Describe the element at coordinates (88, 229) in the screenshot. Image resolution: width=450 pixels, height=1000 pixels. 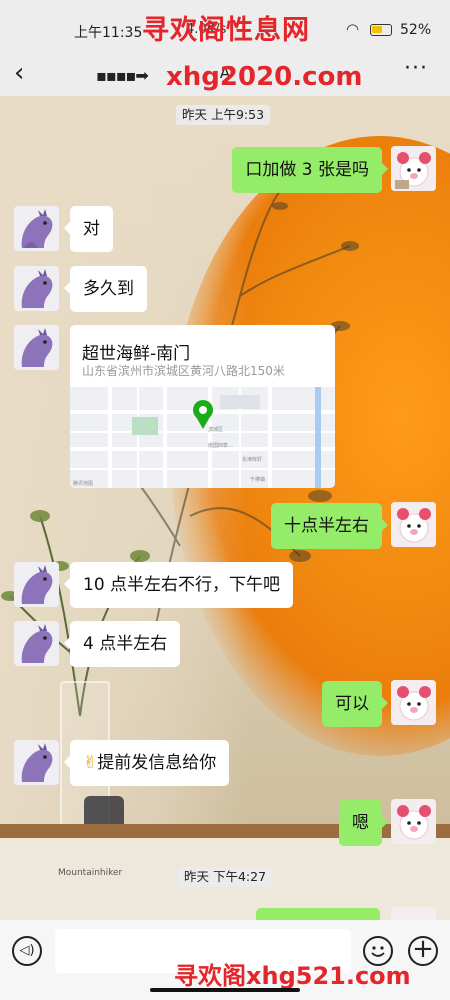
I see `message-bubble-in: 对` at that location.